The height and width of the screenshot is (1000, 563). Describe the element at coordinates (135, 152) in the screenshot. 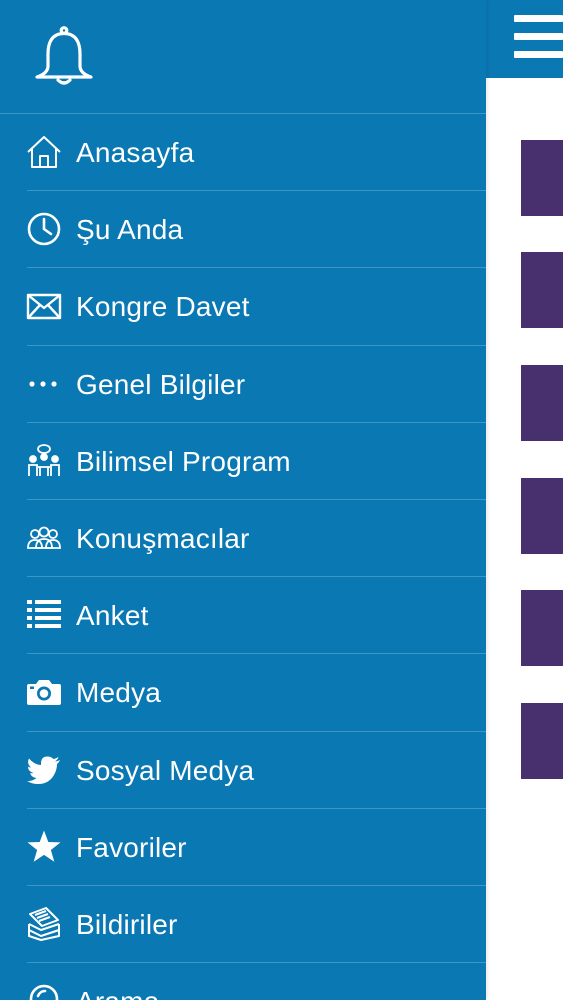

I see `menu-item-label: Anasayfa` at that location.